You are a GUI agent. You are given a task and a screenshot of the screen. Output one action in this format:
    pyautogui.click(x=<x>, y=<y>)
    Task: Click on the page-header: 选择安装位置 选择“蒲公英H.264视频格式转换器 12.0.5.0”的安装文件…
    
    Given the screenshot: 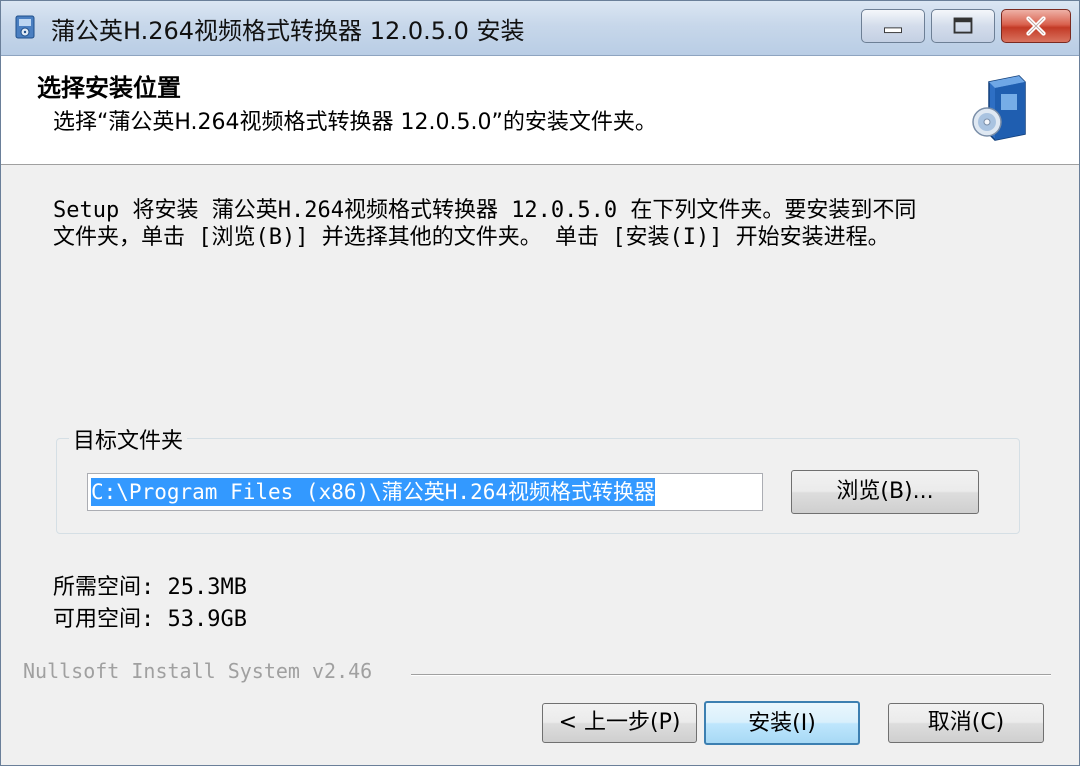 What is the action you would take?
    pyautogui.click(x=540, y=110)
    